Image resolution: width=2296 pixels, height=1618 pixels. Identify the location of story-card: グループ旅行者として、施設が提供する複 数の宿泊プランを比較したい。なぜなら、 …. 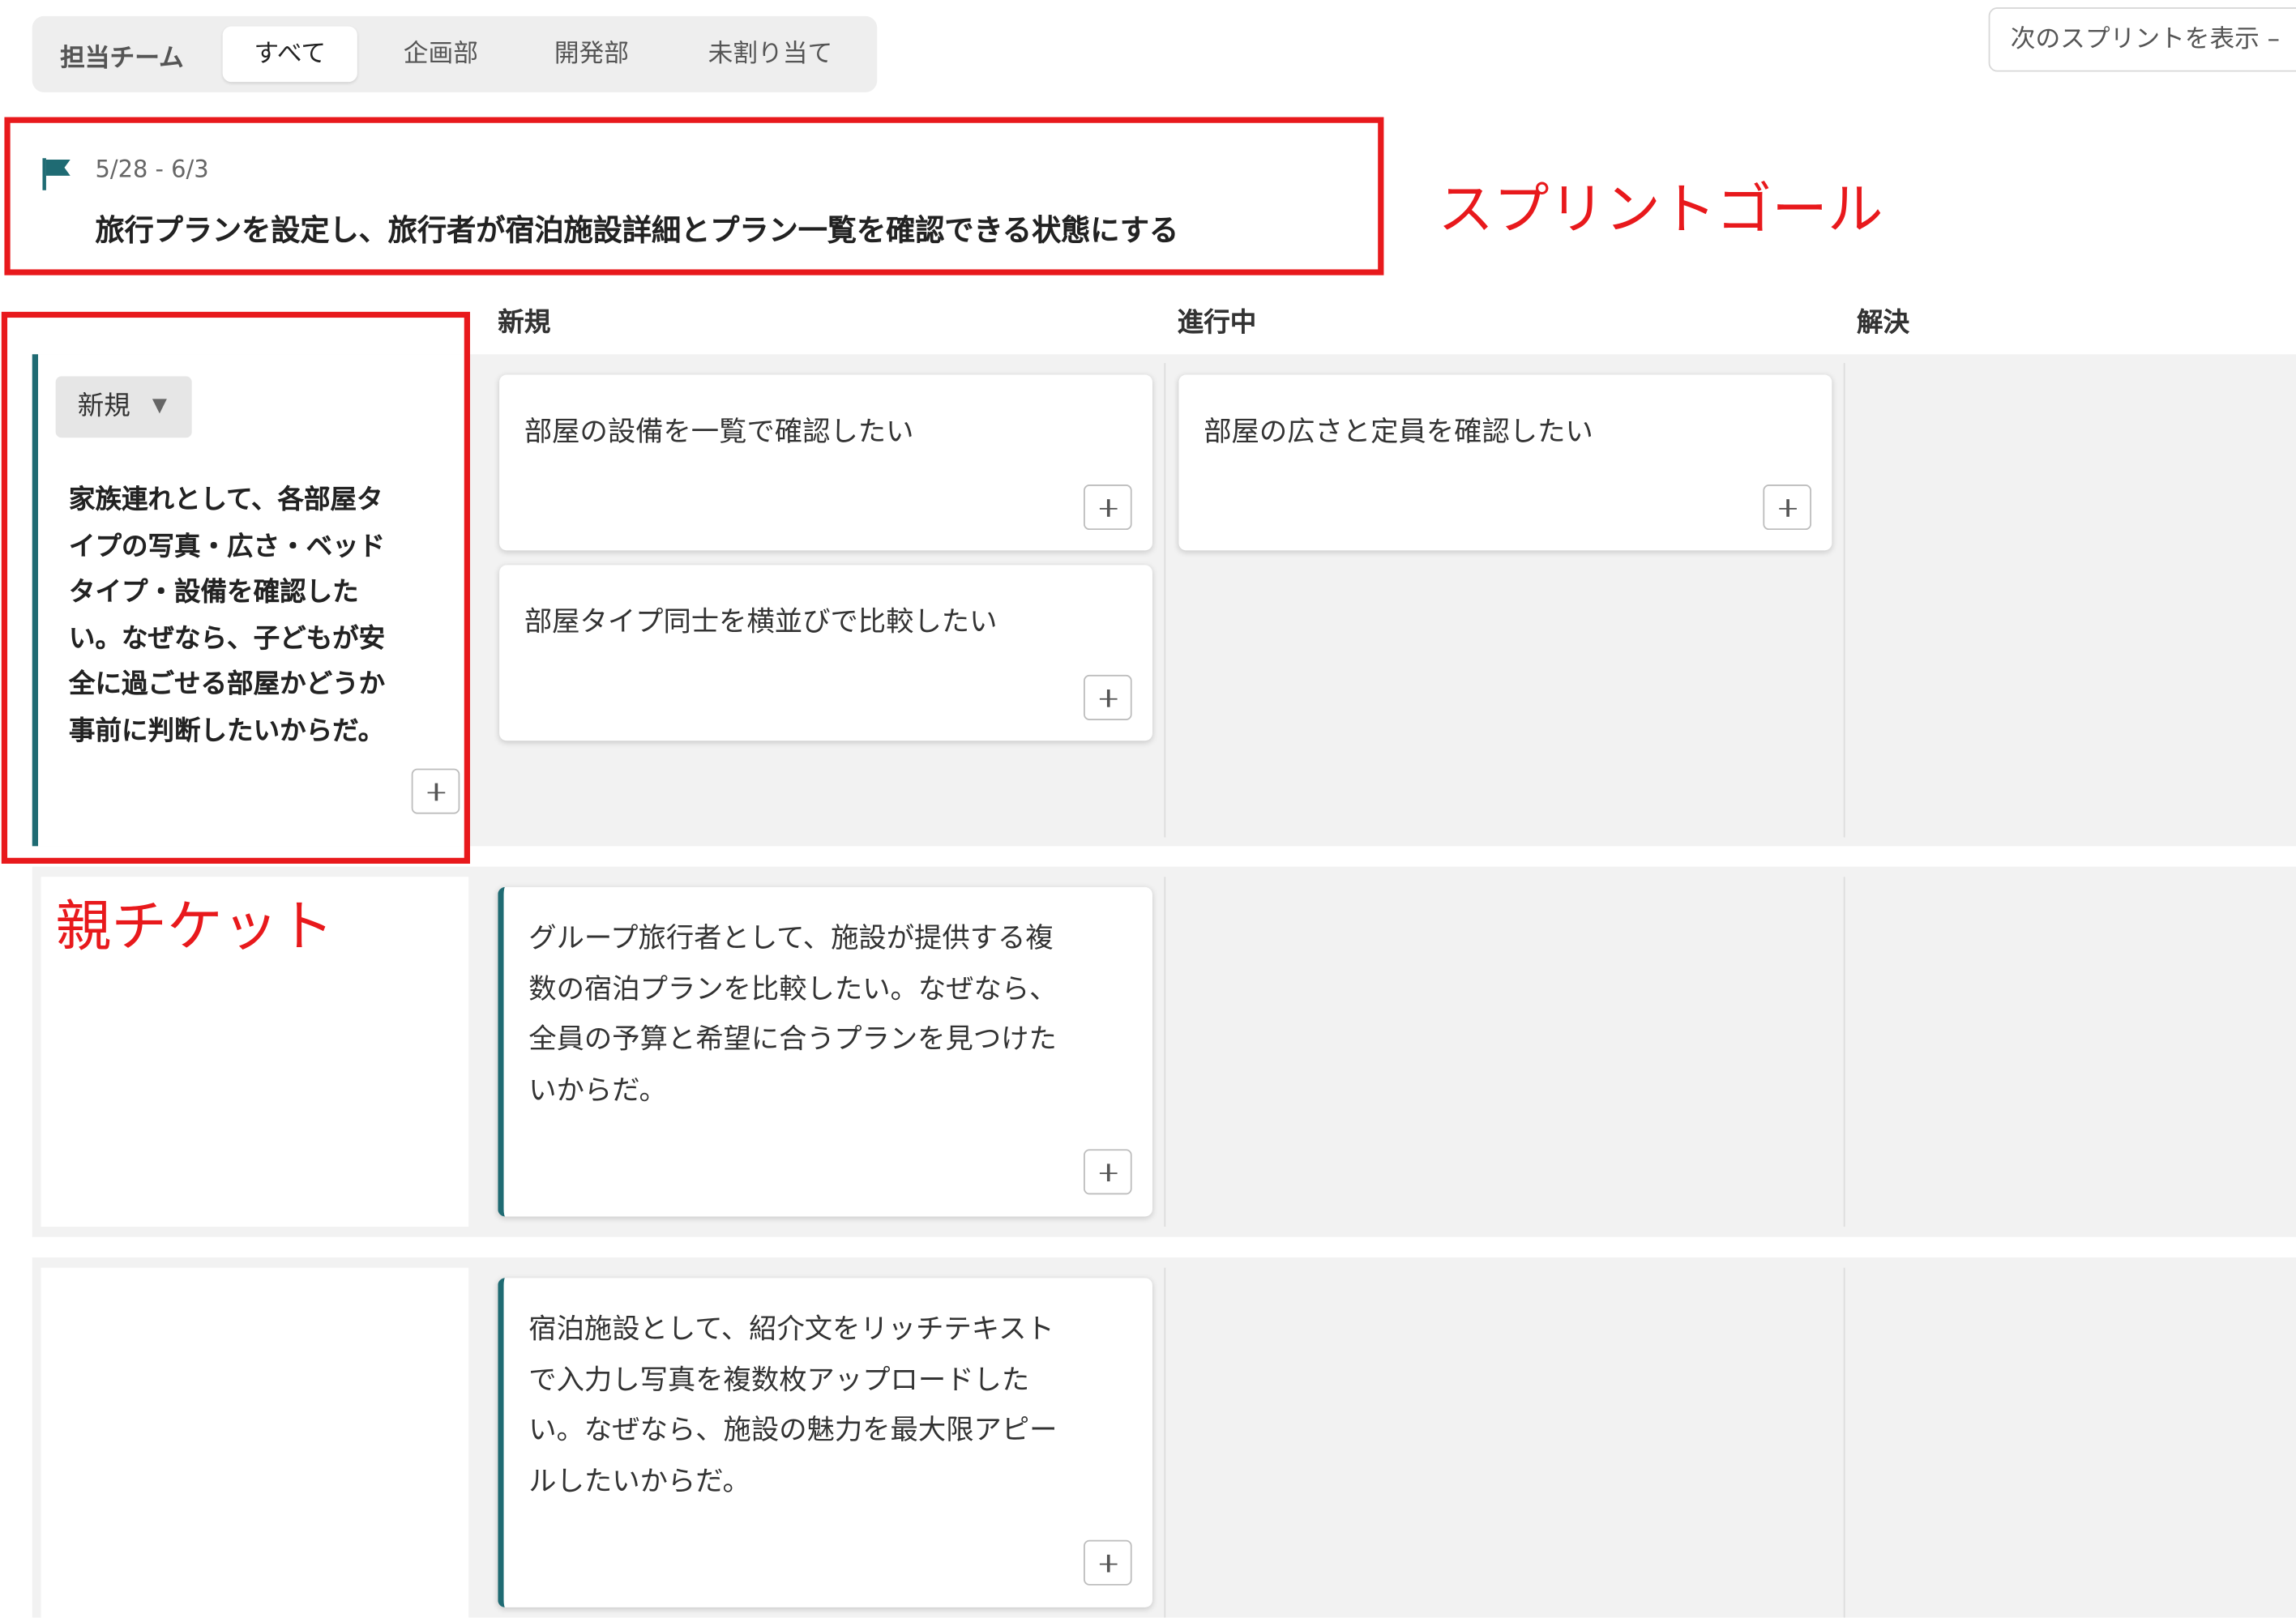
(825, 1051).